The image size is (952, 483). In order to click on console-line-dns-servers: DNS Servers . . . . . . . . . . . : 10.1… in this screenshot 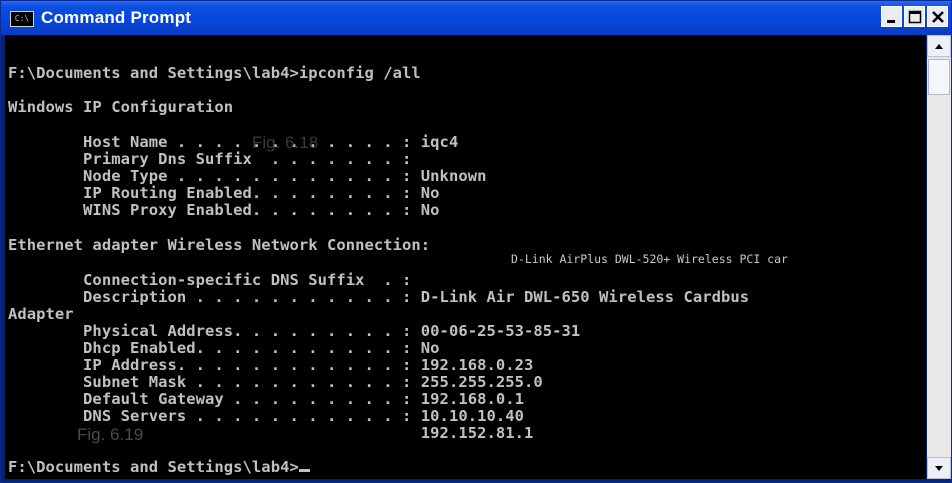, I will do `click(266, 416)`.